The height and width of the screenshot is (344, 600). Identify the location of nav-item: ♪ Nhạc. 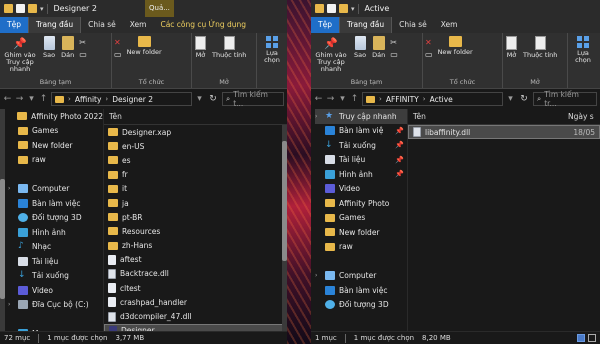
(55, 247).